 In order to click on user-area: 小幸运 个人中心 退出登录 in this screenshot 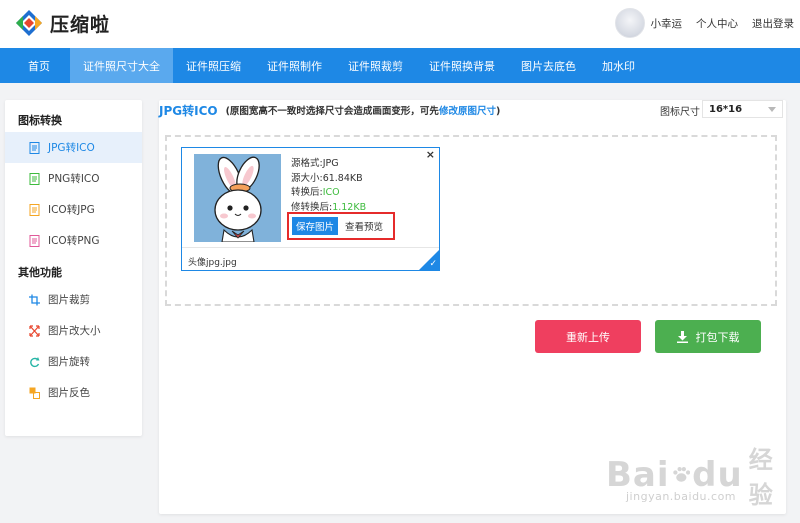, I will do `click(704, 23)`.